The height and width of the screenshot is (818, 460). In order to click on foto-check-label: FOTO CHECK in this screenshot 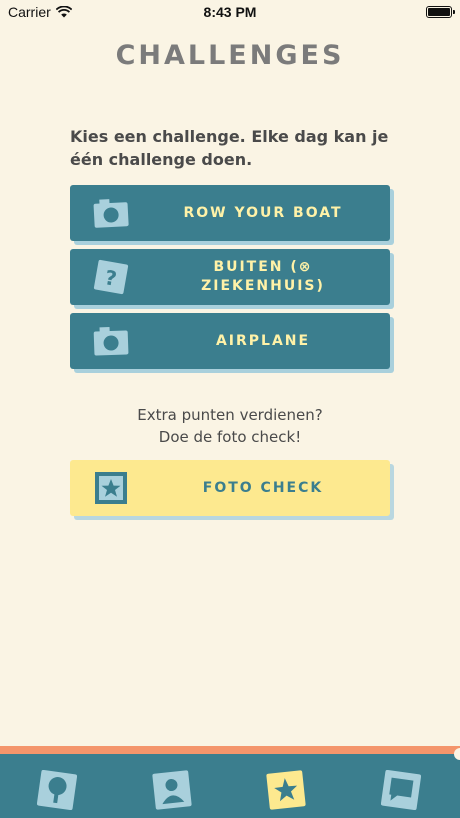, I will do `click(263, 487)`.